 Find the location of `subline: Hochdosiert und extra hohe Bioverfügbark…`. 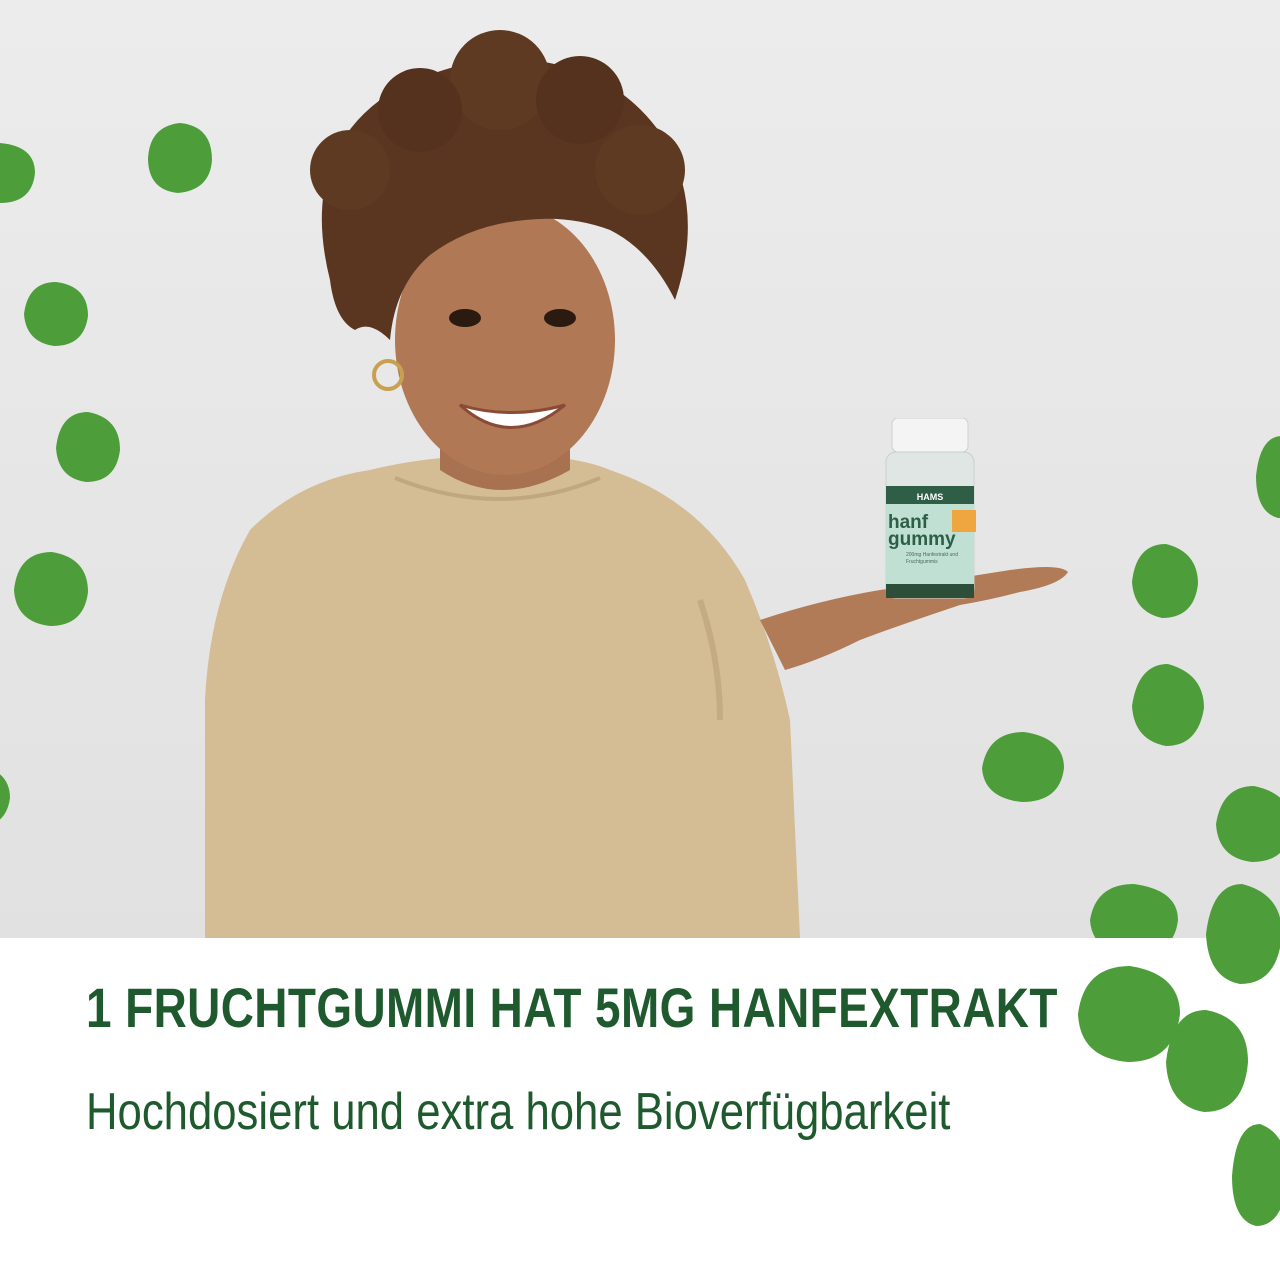

subline: Hochdosiert und extra hohe Bioverfügbark… is located at coordinates (518, 1112).